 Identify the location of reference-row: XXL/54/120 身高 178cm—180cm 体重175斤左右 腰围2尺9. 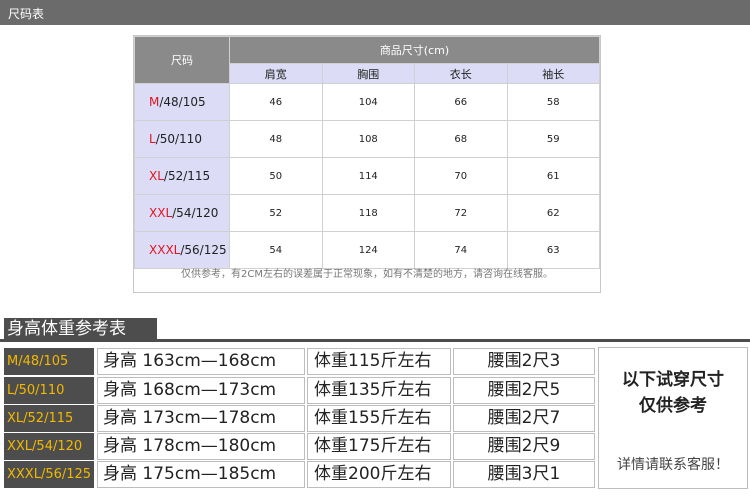
(299, 446).